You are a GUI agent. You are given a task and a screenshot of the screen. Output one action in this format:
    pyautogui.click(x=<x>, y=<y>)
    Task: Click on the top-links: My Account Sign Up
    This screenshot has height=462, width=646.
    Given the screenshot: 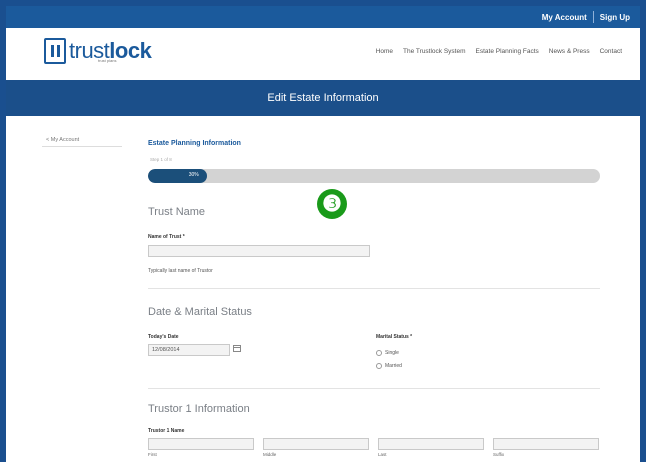 What is the action you would take?
    pyautogui.click(x=586, y=17)
    